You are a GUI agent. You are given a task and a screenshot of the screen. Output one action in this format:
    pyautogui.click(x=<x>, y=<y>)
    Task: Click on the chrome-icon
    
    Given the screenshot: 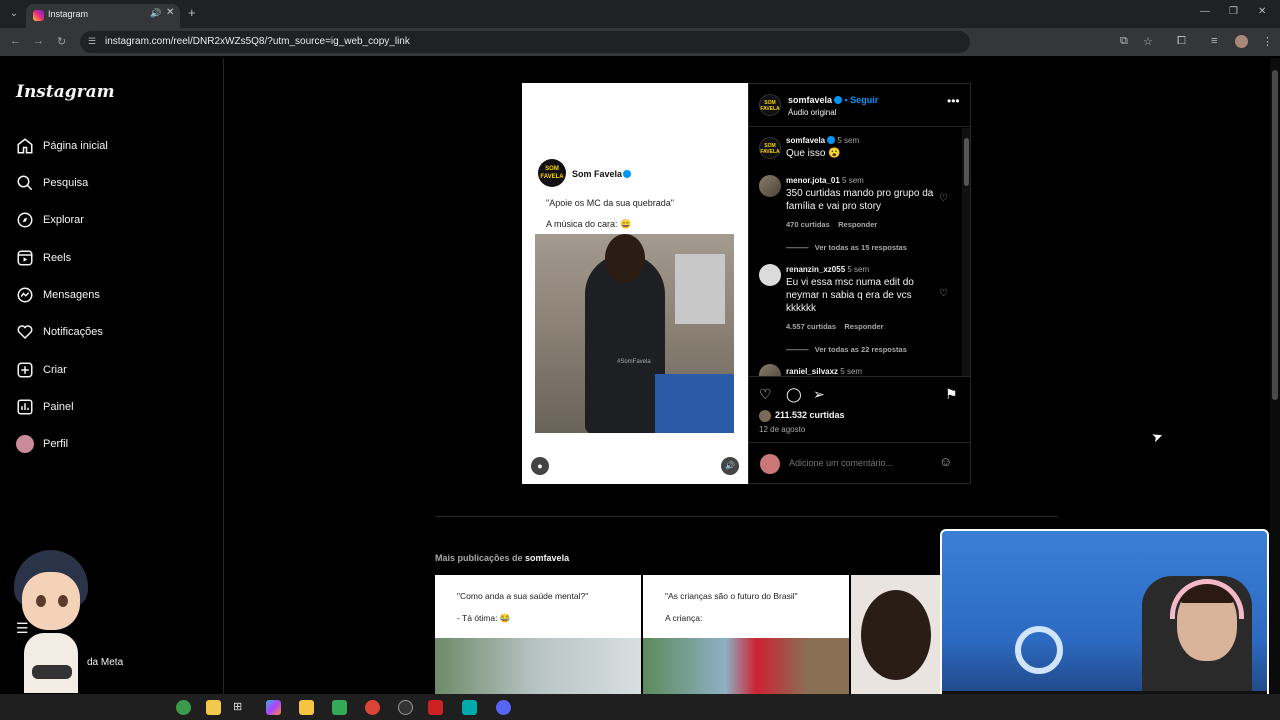 What is the action you would take?
    pyautogui.click(x=372, y=707)
    